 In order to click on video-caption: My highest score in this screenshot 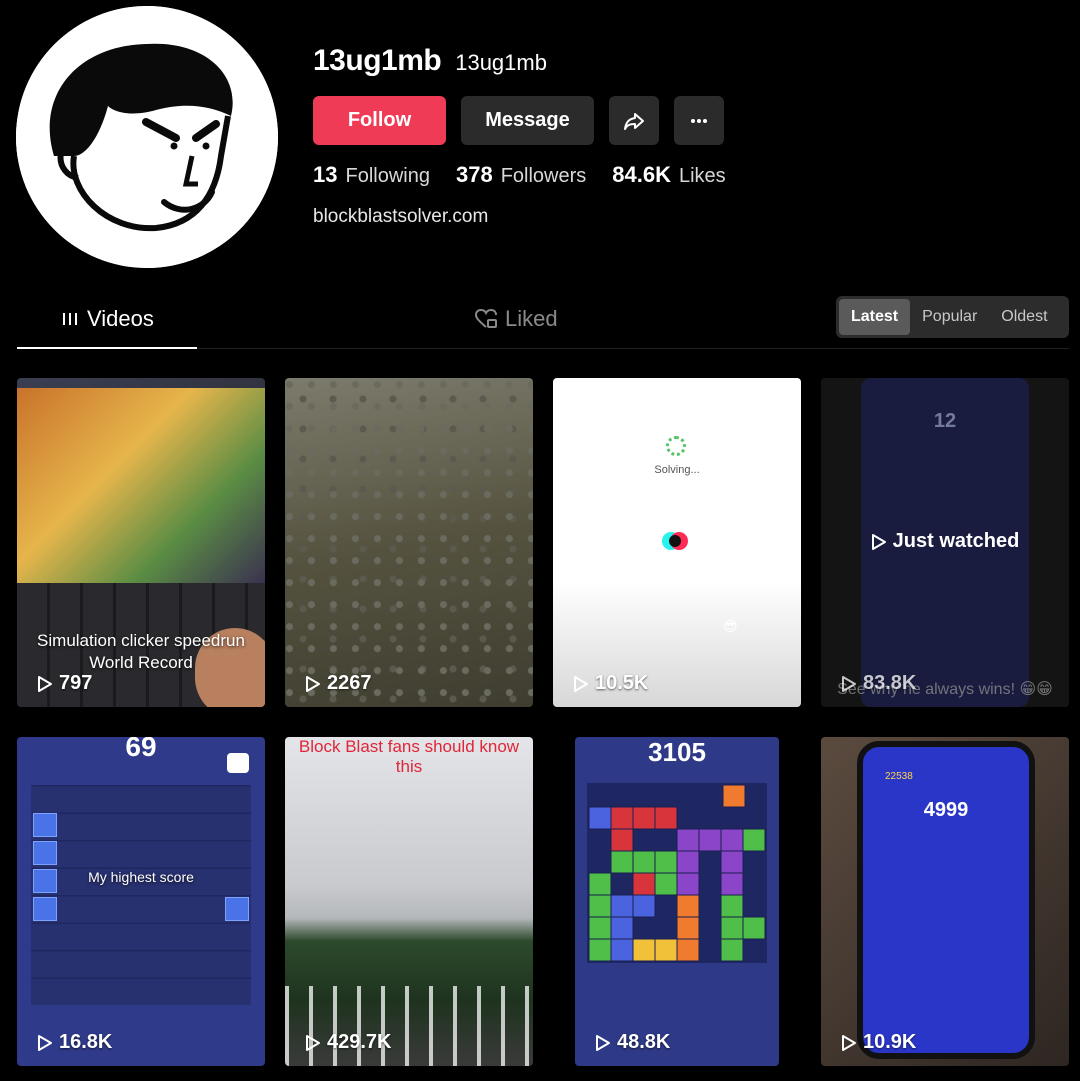, I will do `click(141, 877)`.